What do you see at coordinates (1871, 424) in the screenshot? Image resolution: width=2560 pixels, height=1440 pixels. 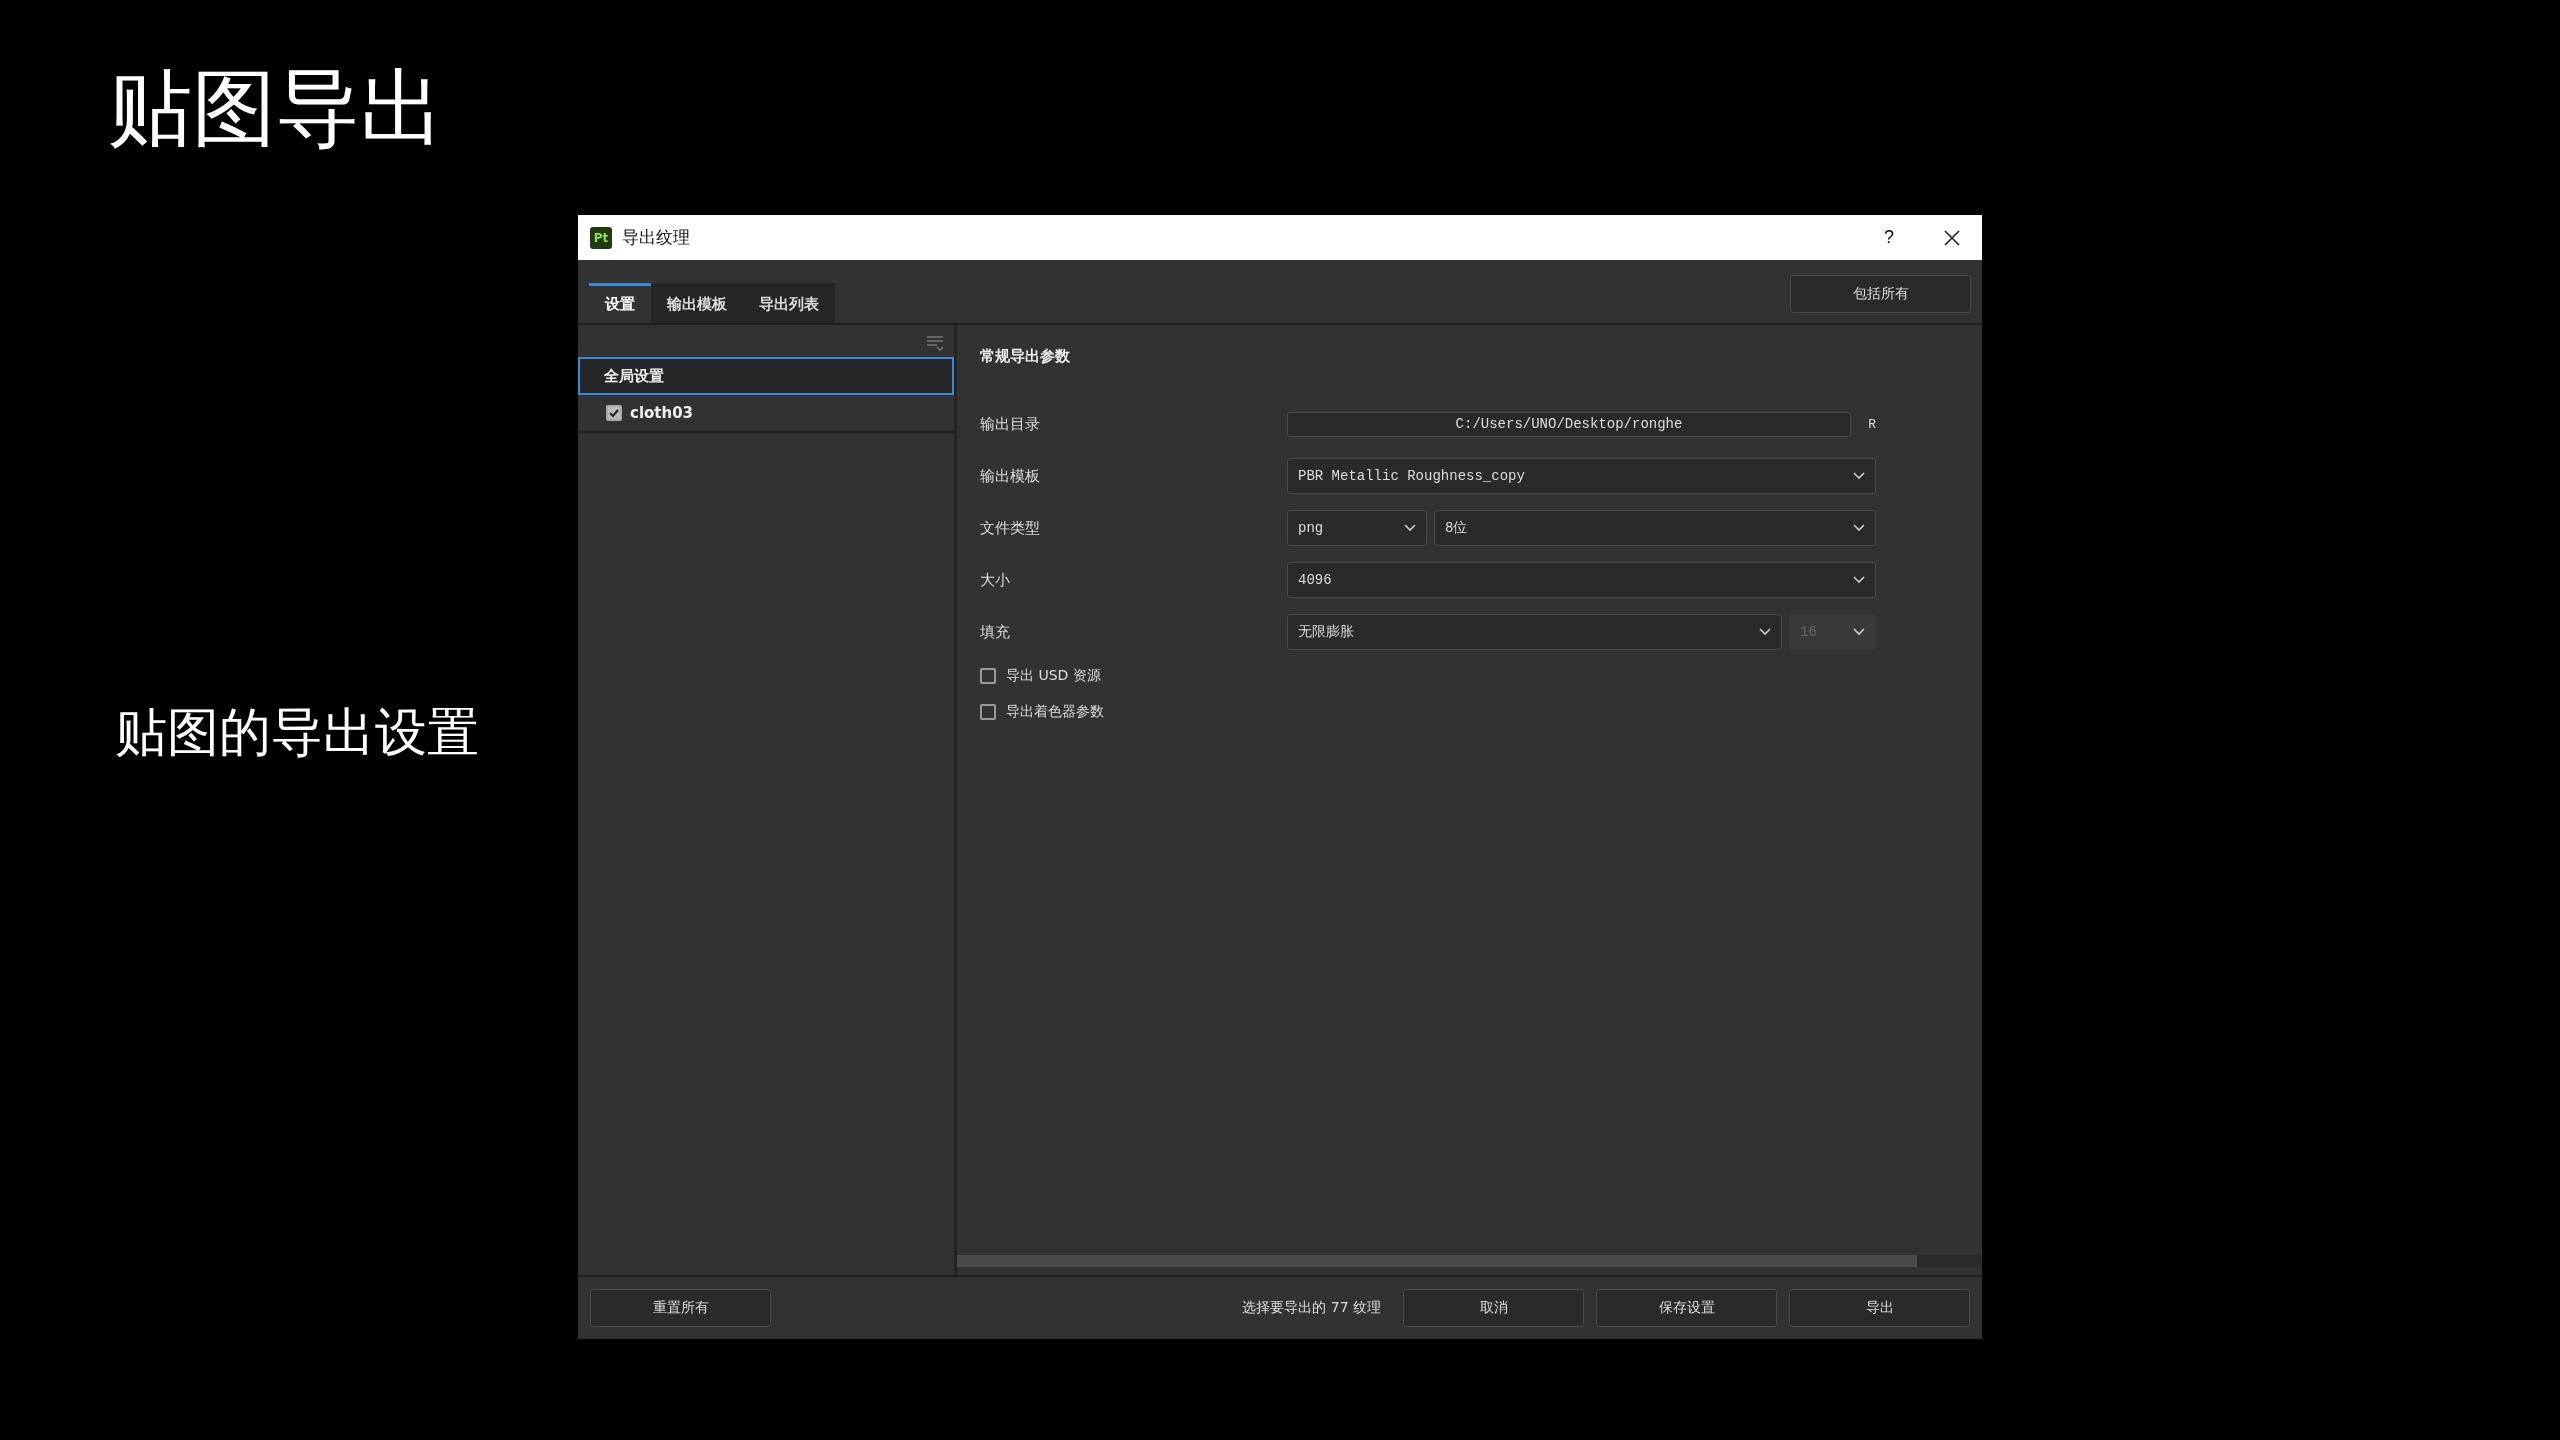 I see `suffix-label: R` at bounding box center [1871, 424].